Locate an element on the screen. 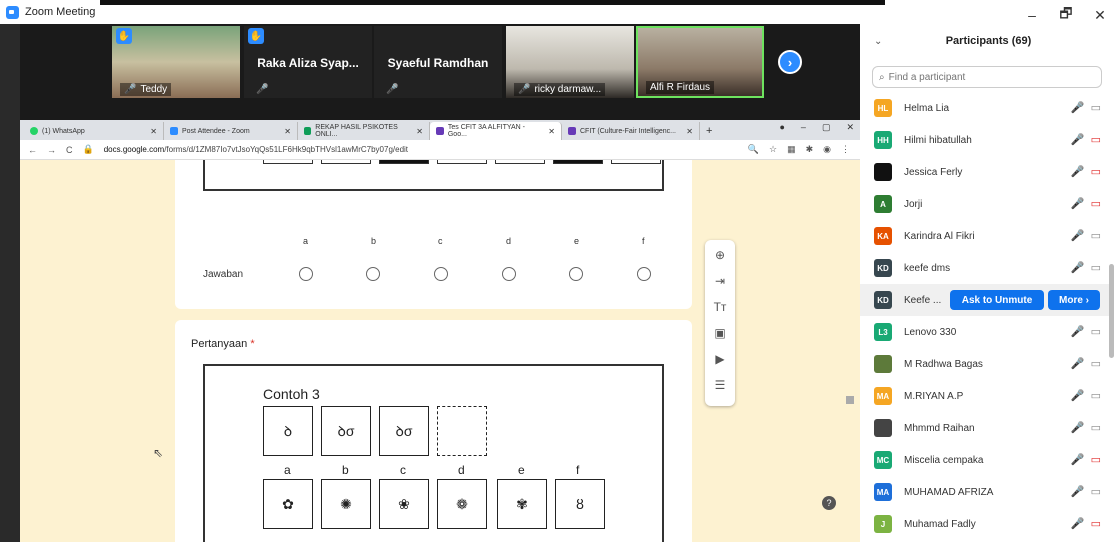 The height and width of the screenshot is (542, 1117). participant-row-hovered: KD Keefe ... Ask to Unmute More › is located at coordinates (984, 300).